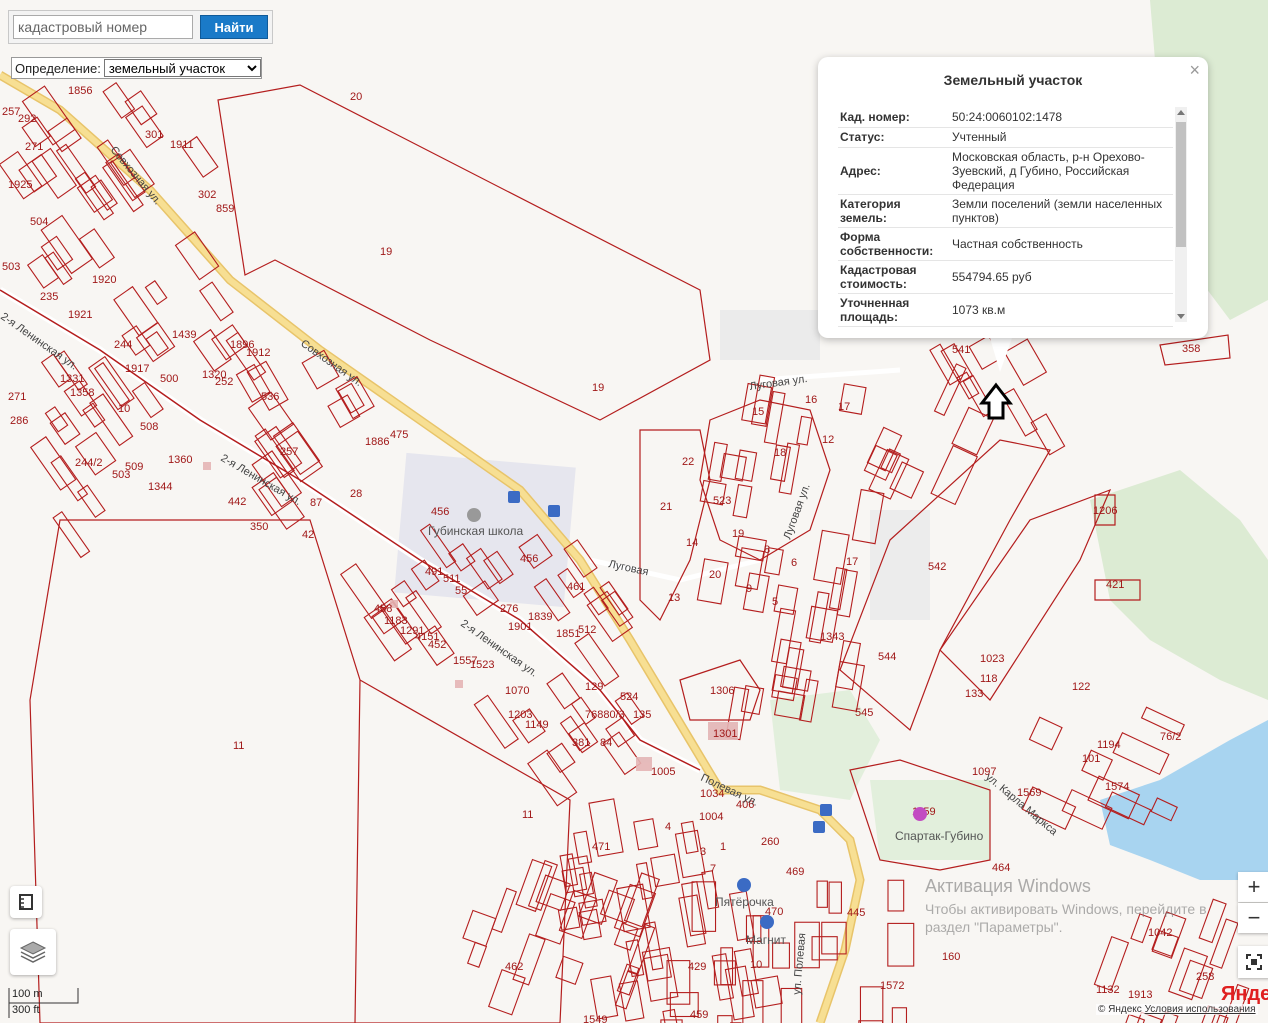 This screenshot has height=1023, width=1268. Describe the element at coordinates (594, 687) in the screenshot. I see `parcel-number-label: 129` at that location.